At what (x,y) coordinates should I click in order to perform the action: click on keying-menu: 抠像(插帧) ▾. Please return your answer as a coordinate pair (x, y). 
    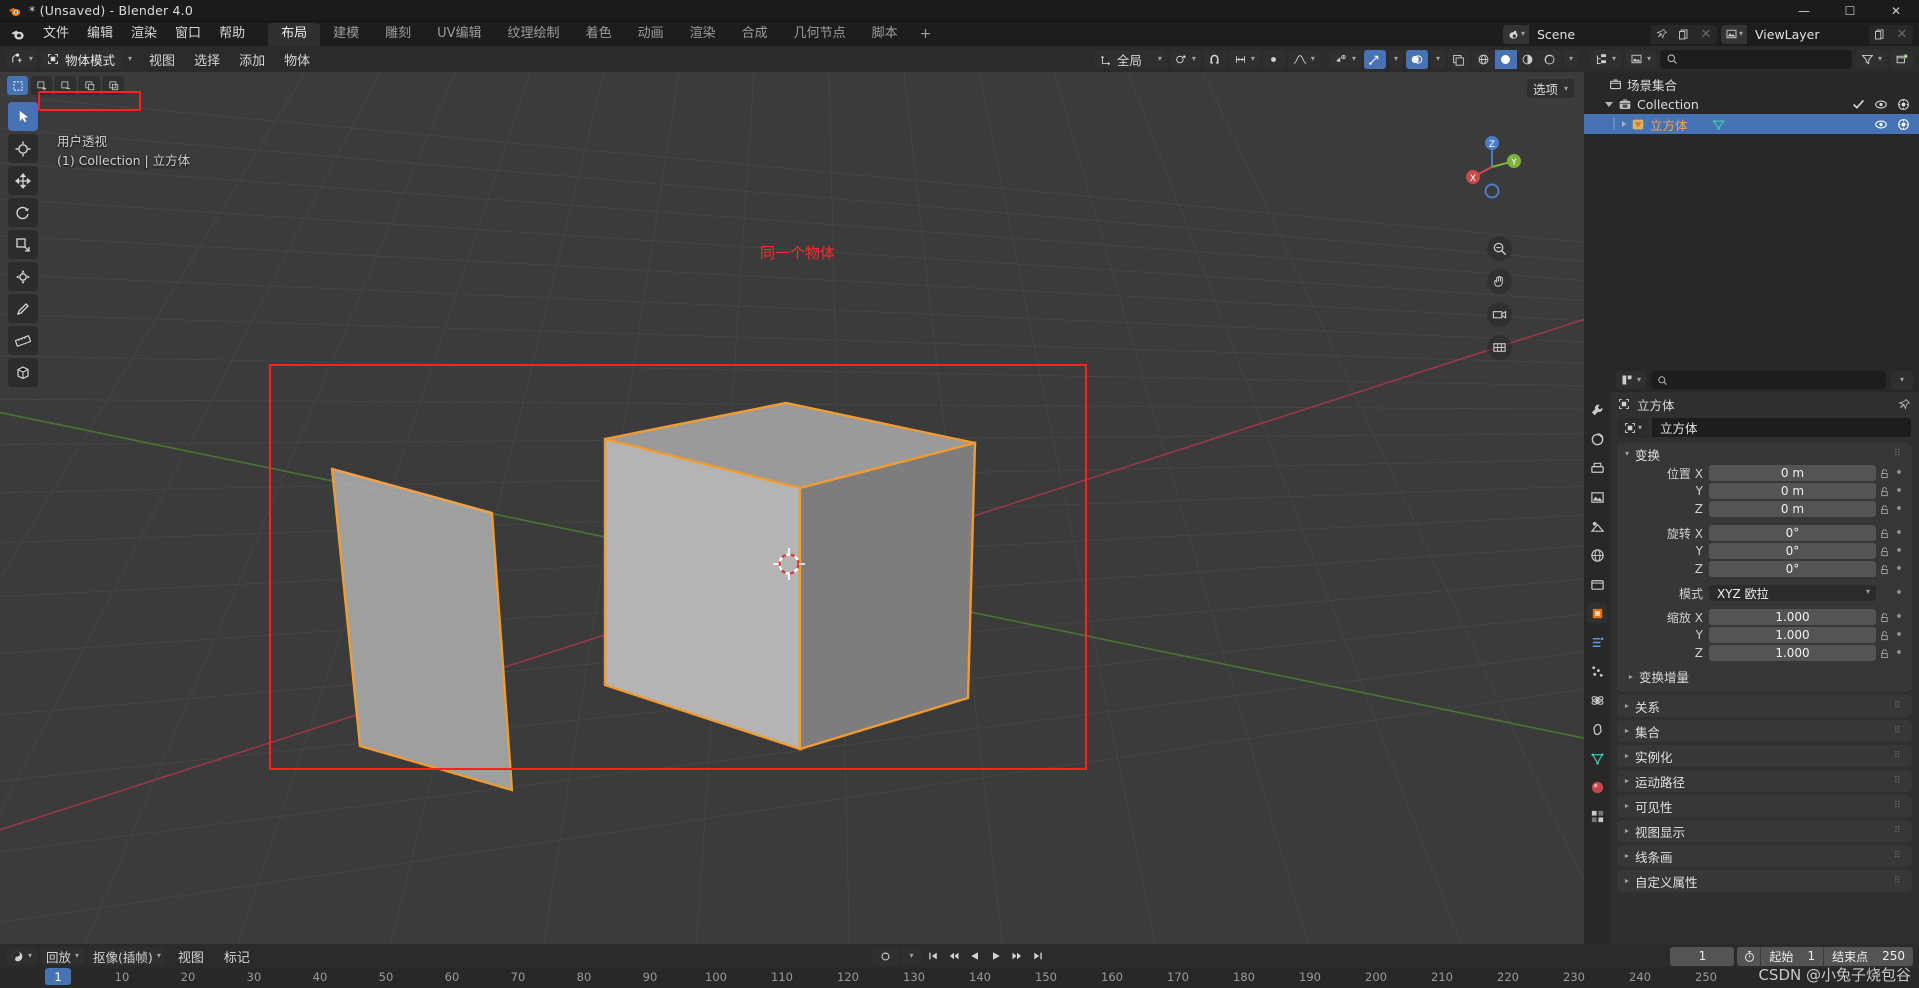
    Looking at the image, I should click on (127, 956).